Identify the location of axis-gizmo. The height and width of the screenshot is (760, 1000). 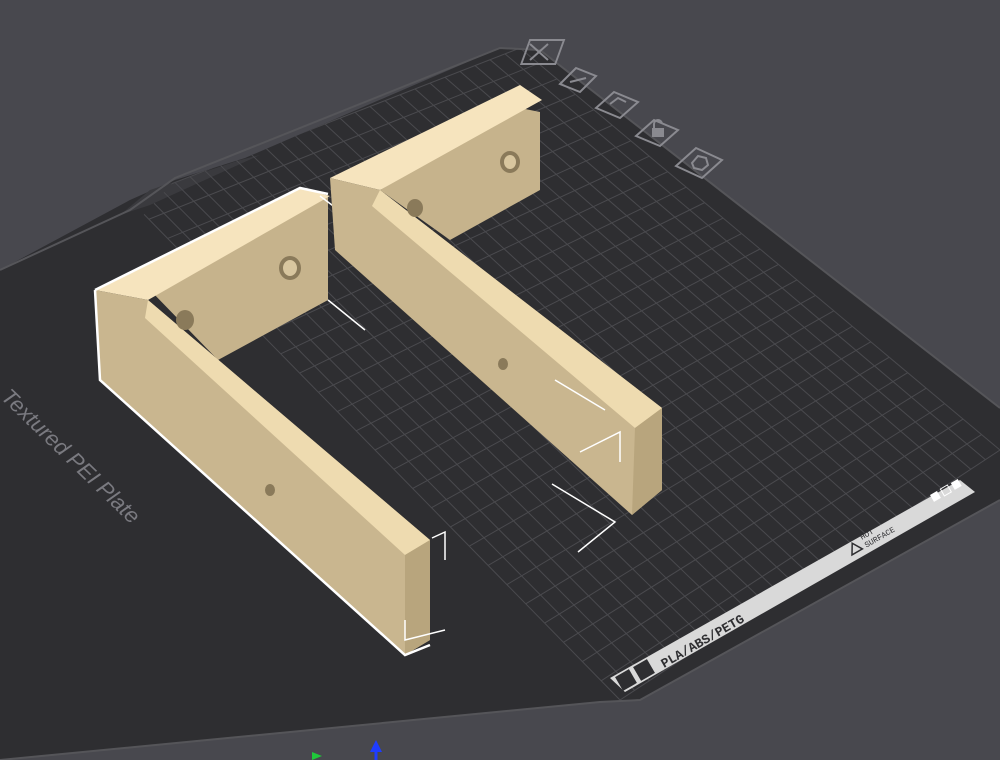
(347, 750).